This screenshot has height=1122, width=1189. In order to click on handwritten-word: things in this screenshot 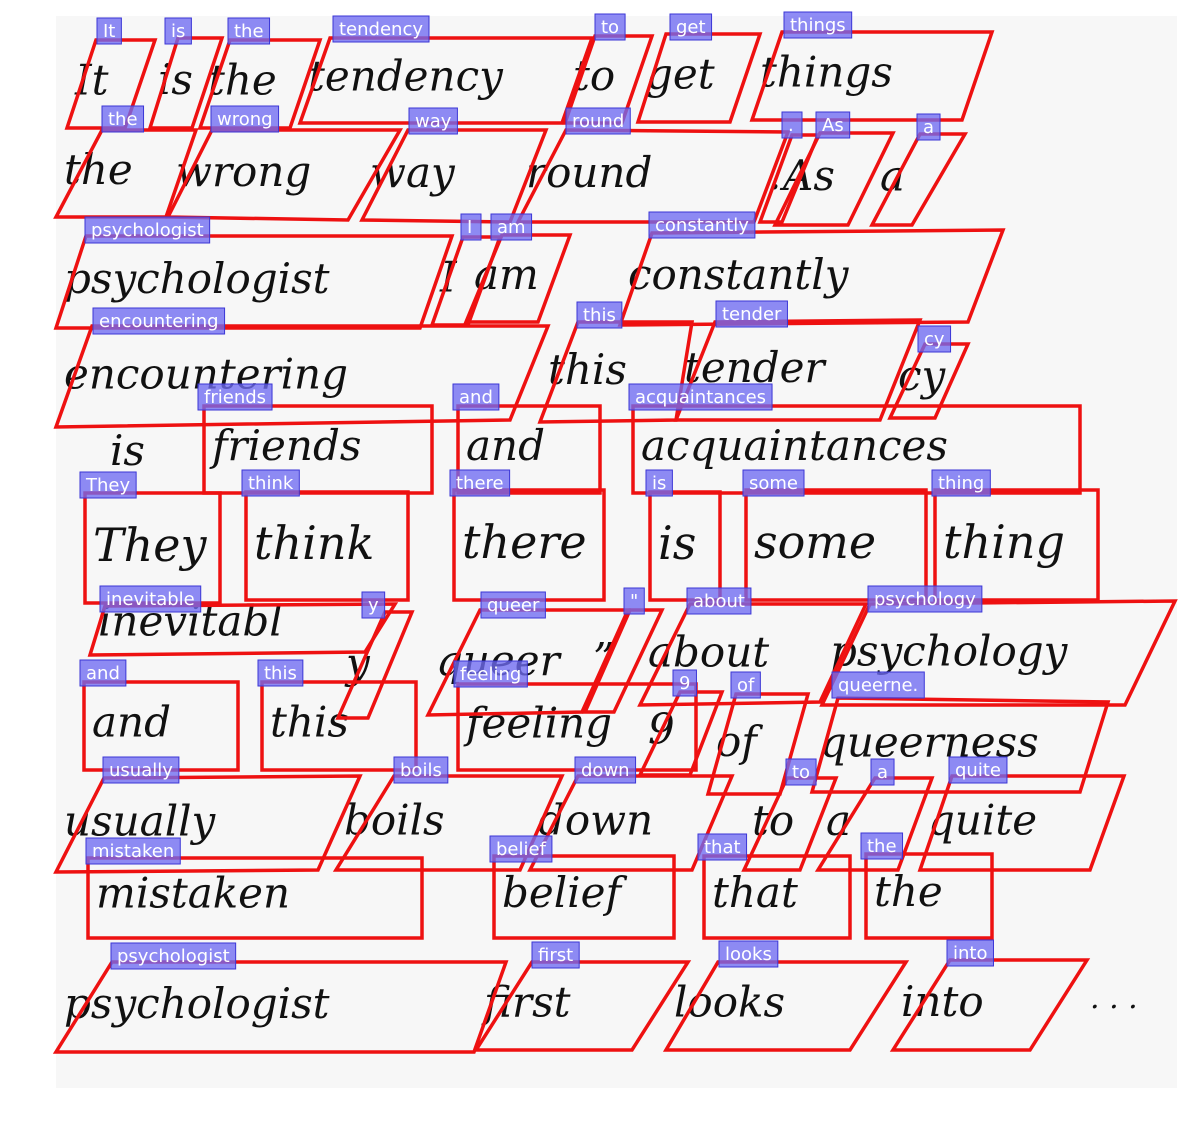, I will do `click(826, 72)`.